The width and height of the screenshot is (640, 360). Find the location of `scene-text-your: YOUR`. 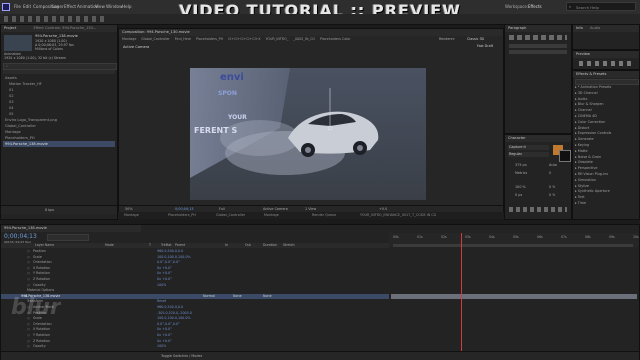

scene-text-your: YOUR is located at coordinates (237, 117).